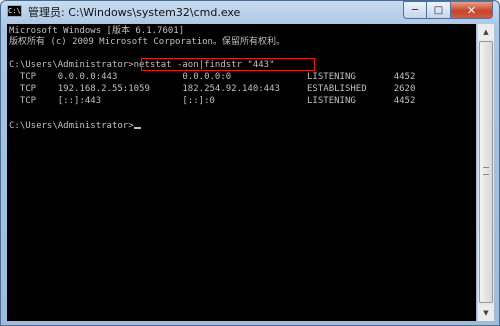  I want to click on netstat-row: TCP [::]:443 [::]:0 LISTENING 4452, so click(212, 101).